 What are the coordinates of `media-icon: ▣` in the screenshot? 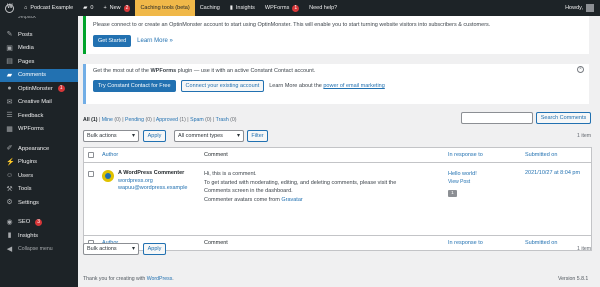 It's located at (9, 48).